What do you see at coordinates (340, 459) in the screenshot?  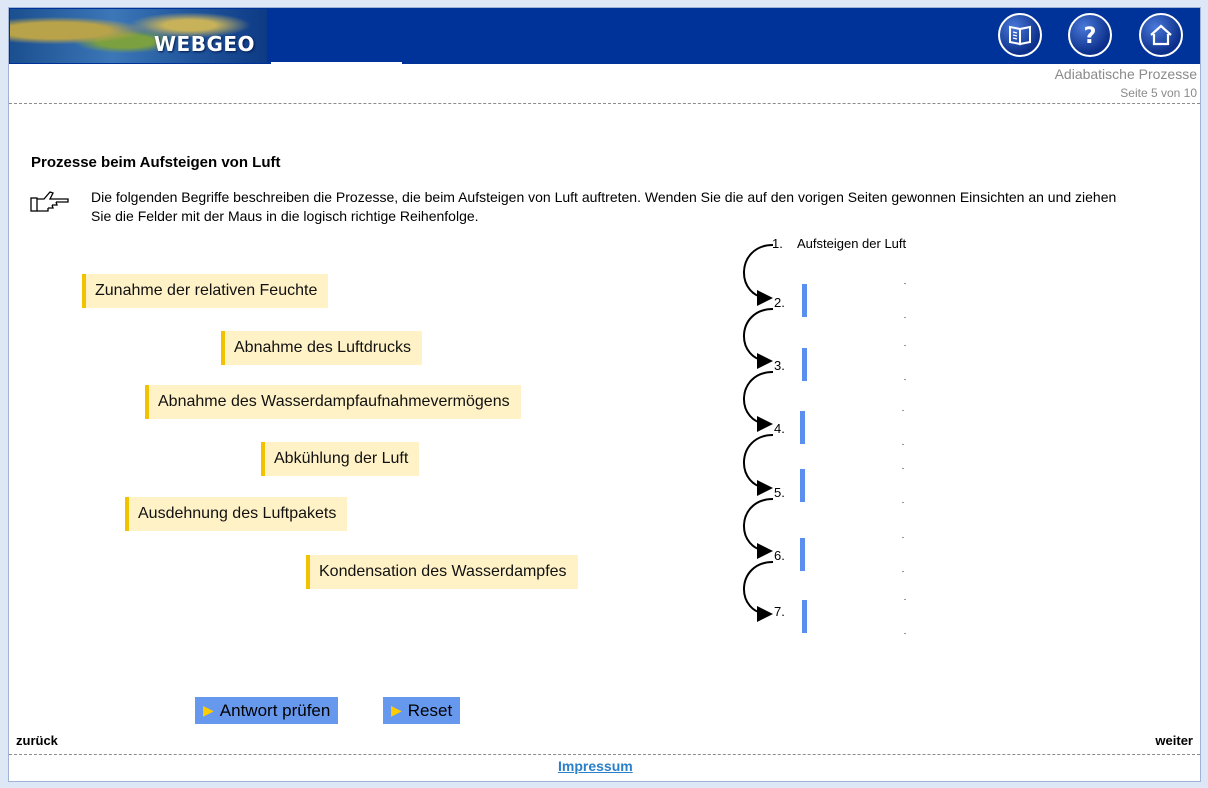 I see `draggable-term: Abkühlung der Luft` at bounding box center [340, 459].